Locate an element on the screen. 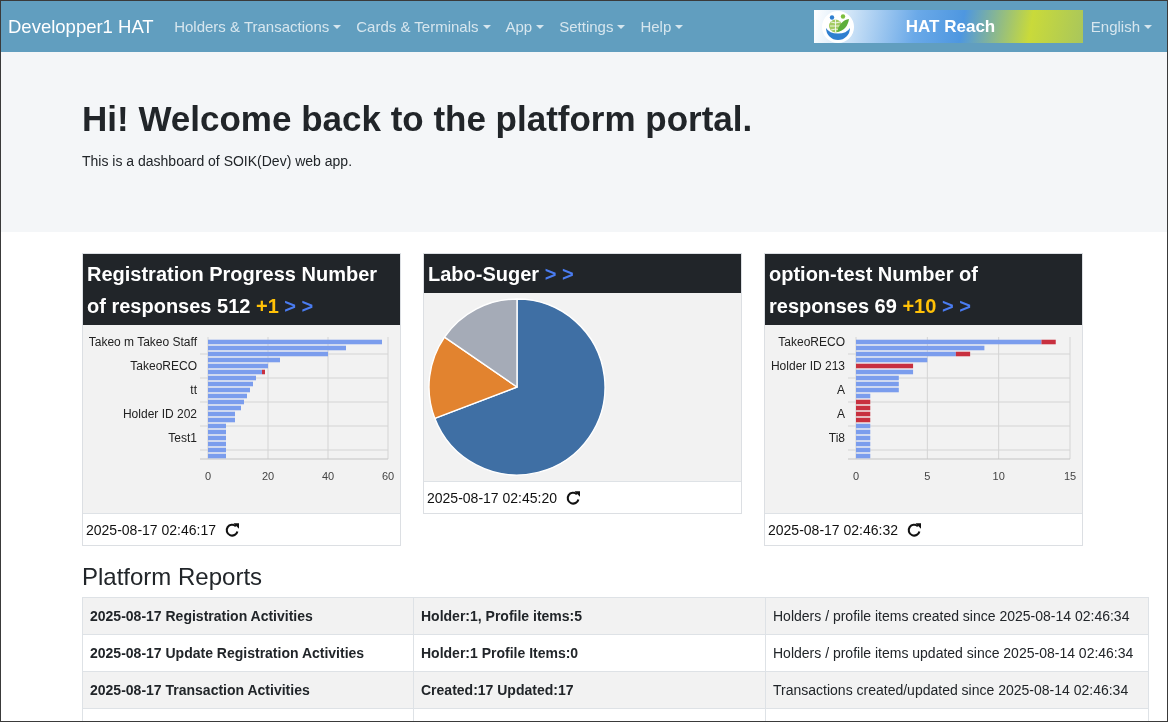  axis-tick-label: 15 is located at coordinates (1070, 476).